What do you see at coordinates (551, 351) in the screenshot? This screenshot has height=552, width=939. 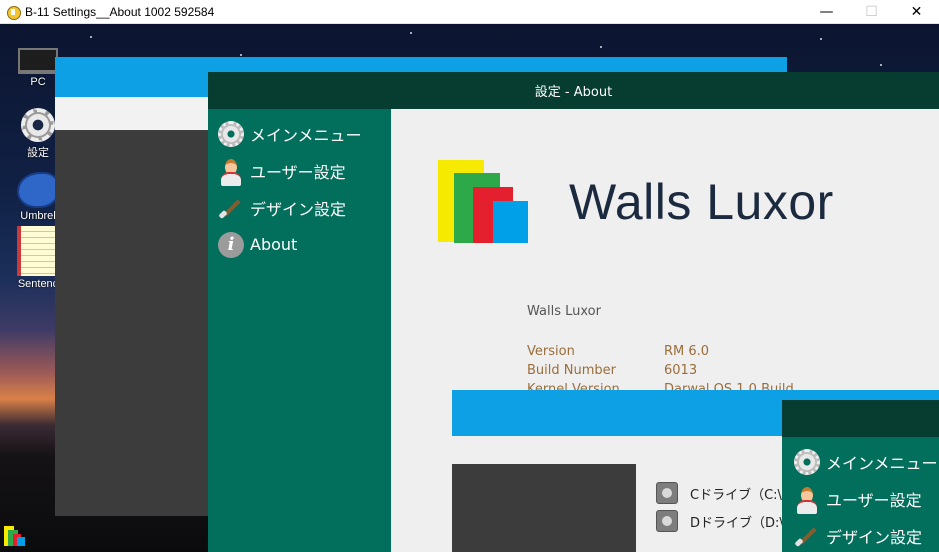 I see `info-label: Version` at bounding box center [551, 351].